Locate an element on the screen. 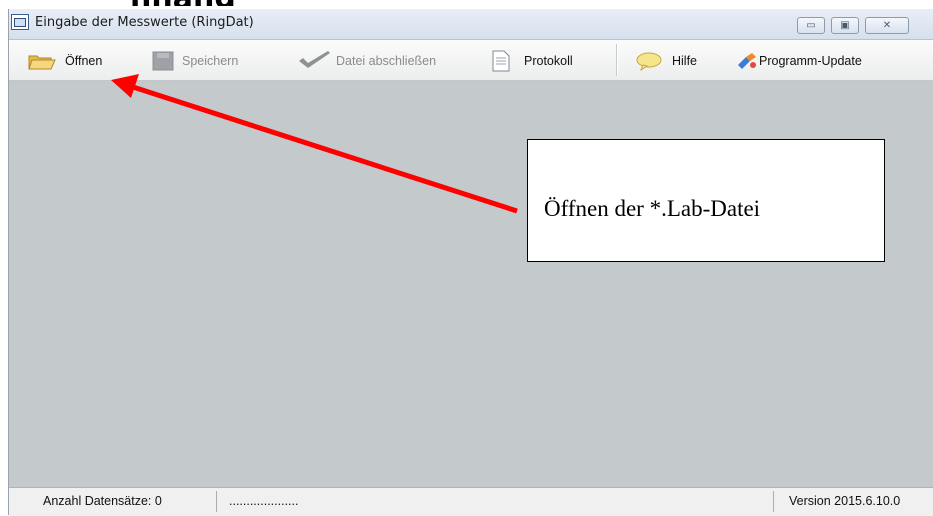 This screenshot has height=516, width=933. arrow-shaft is located at coordinates (325, 149).